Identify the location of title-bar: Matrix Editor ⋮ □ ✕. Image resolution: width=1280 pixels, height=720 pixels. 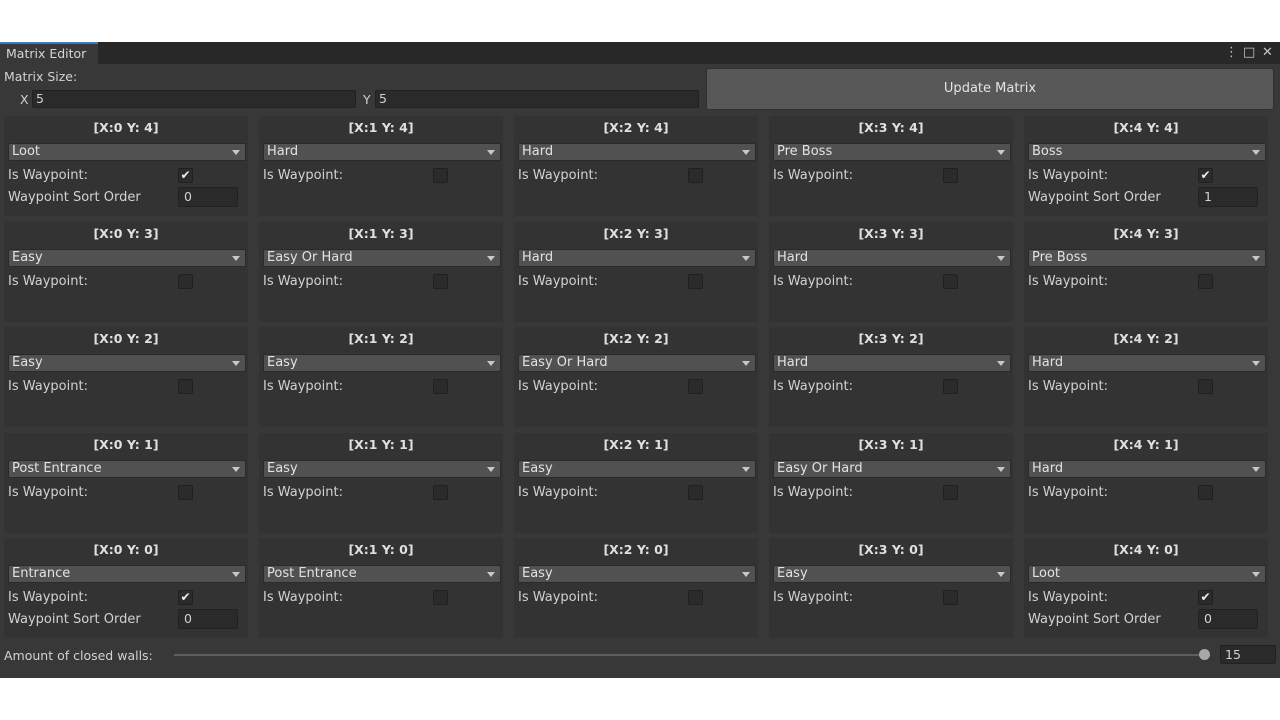
(640, 53).